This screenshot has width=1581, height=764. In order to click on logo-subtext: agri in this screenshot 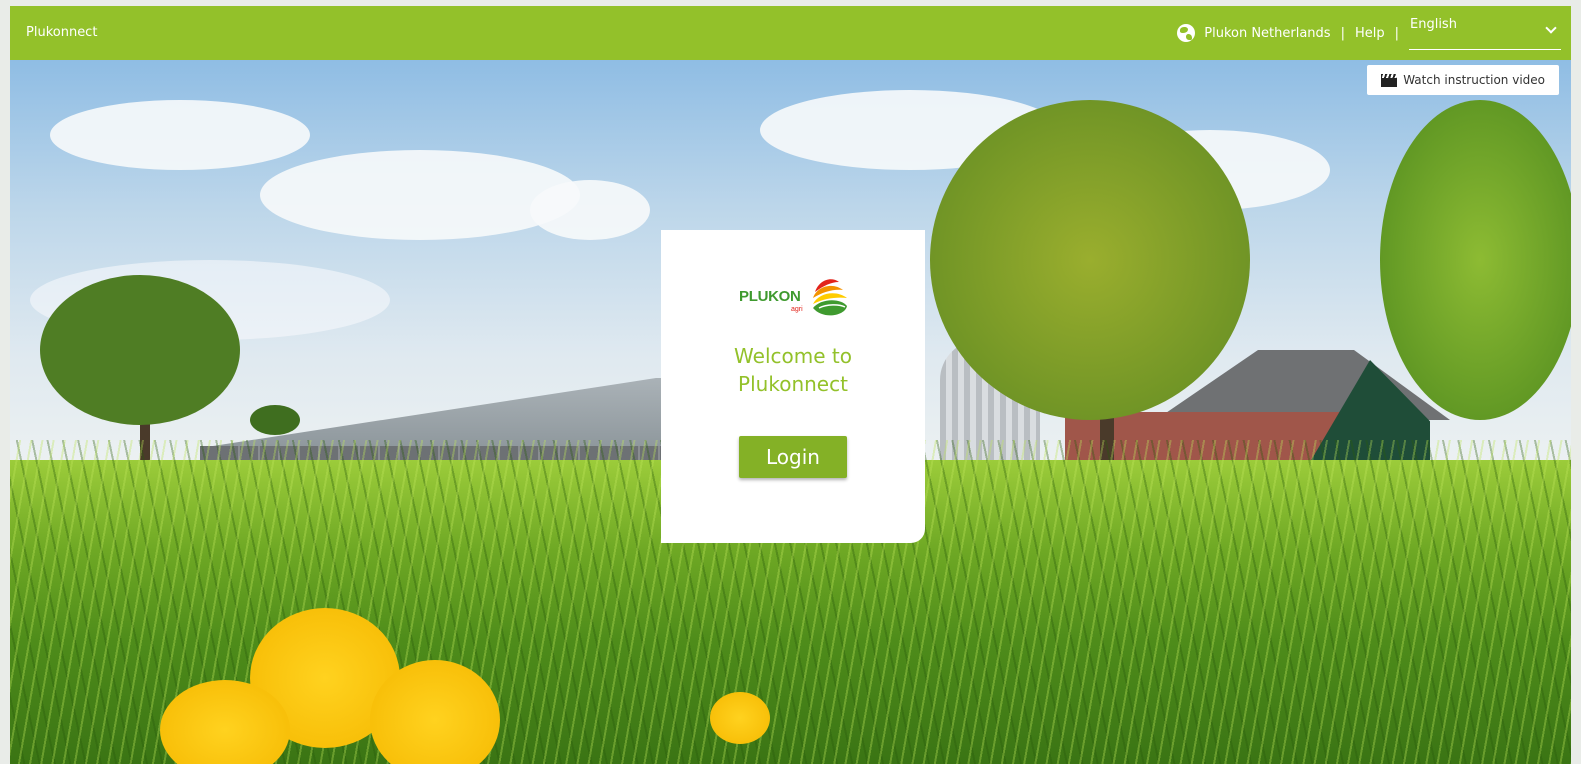, I will do `click(797, 309)`.